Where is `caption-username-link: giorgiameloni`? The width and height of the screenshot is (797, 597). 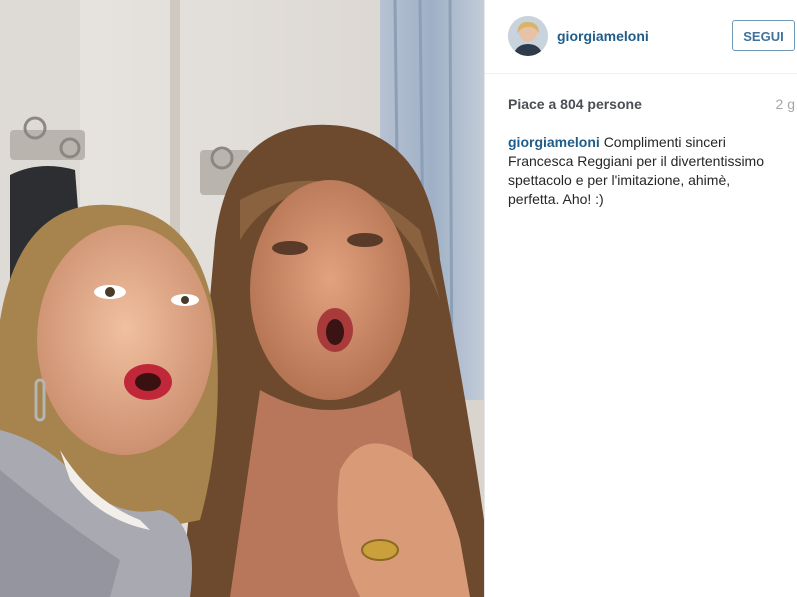 caption-username-link: giorgiameloni is located at coordinates (554, 142).